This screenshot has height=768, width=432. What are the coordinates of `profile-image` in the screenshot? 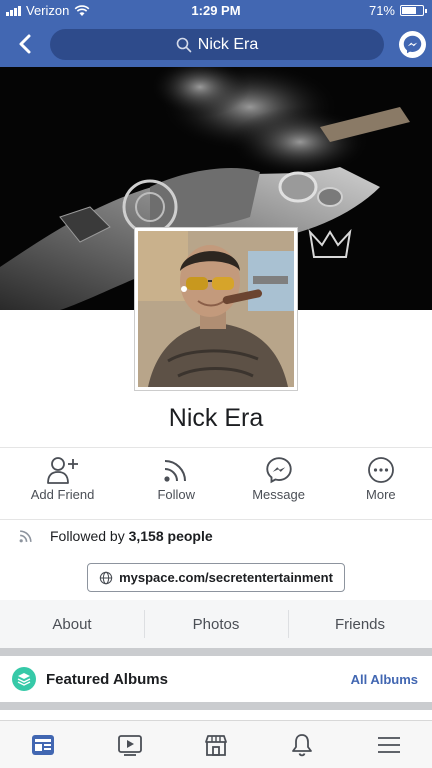 It's located at (216, 309).